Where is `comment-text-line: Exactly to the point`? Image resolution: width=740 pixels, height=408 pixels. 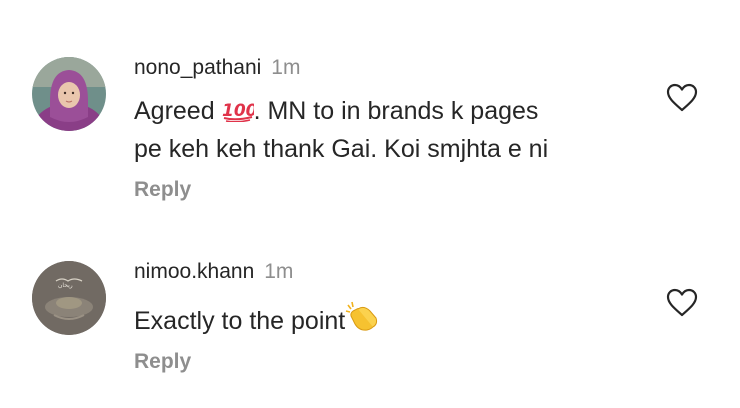
comment-text-line: Exactly to the point is located at coordinates (384, 321).